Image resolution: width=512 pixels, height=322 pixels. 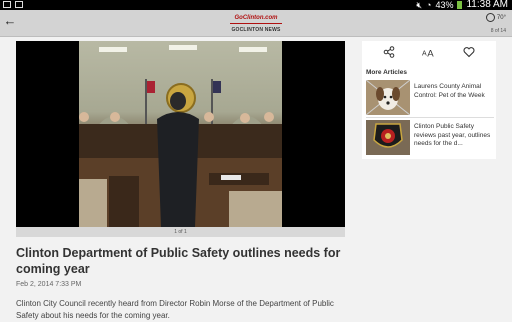 I want to click on status-bar: 🔇︎ ◔ 43% 11:38 AM, so click(x=256, y=5).